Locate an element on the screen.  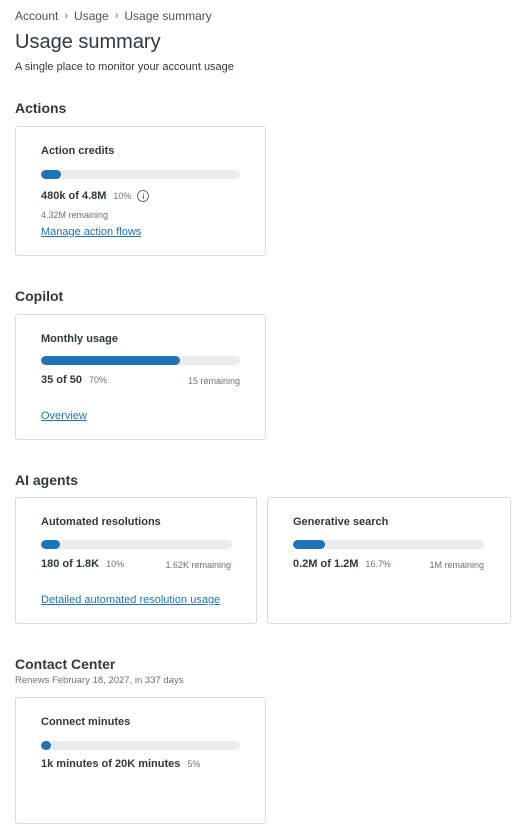
remaining-text: 1.62K remaining is located at coordinates (198, 565).